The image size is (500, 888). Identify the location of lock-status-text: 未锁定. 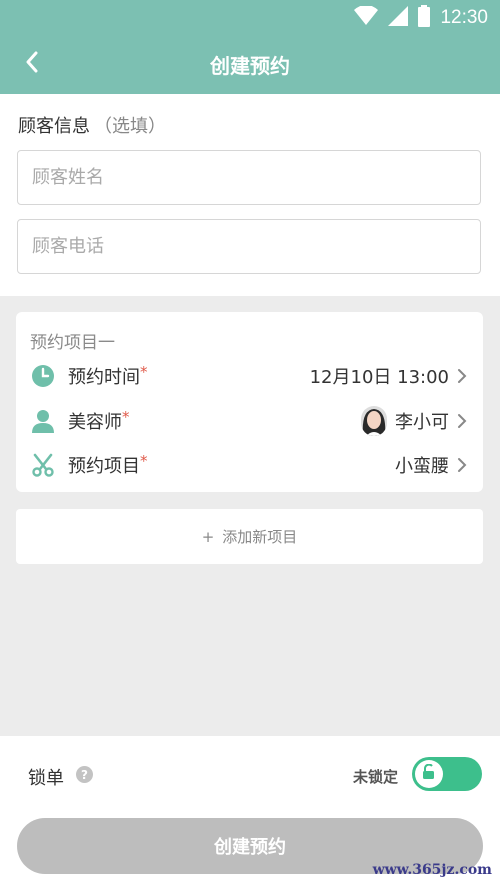
(375, 777).